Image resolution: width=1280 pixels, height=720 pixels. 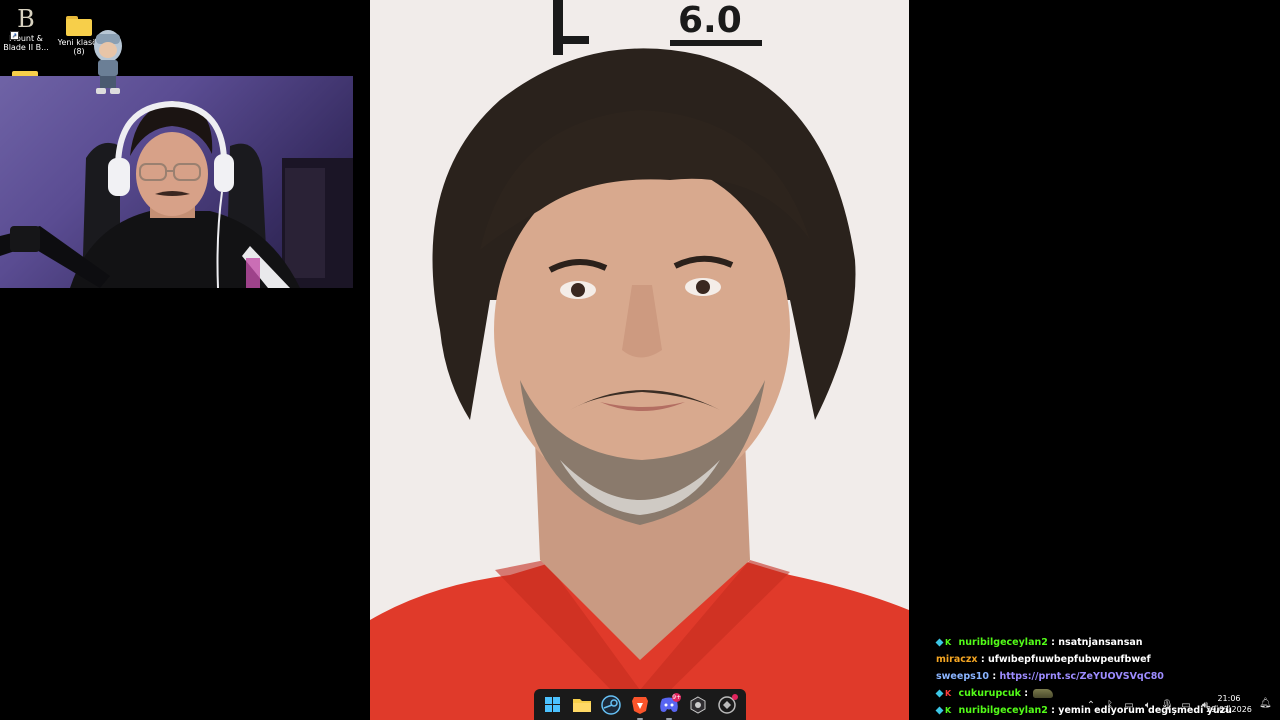 I want to click on mic-icon: 🎙︎, so click(x=1167, y=705).